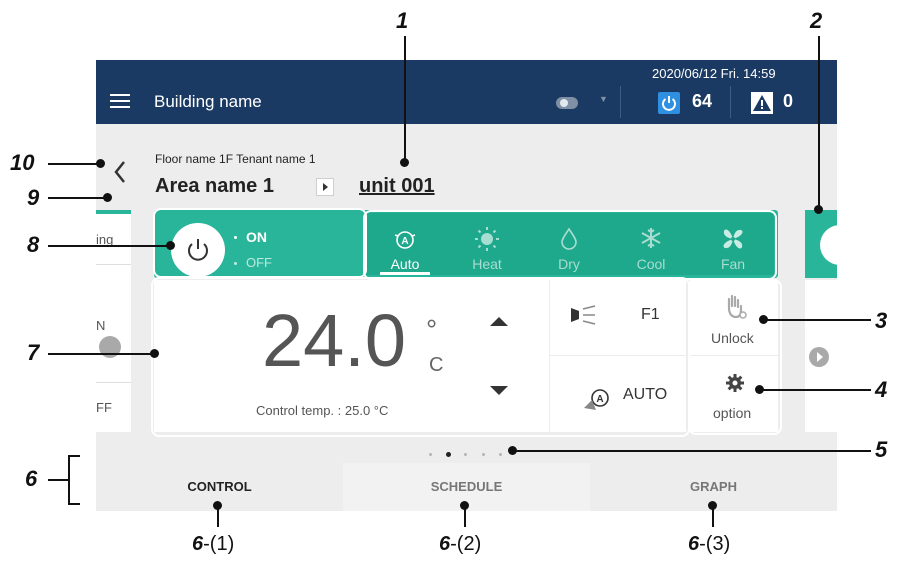  I want to click on next-card-nav-icon, so click(819, 357).